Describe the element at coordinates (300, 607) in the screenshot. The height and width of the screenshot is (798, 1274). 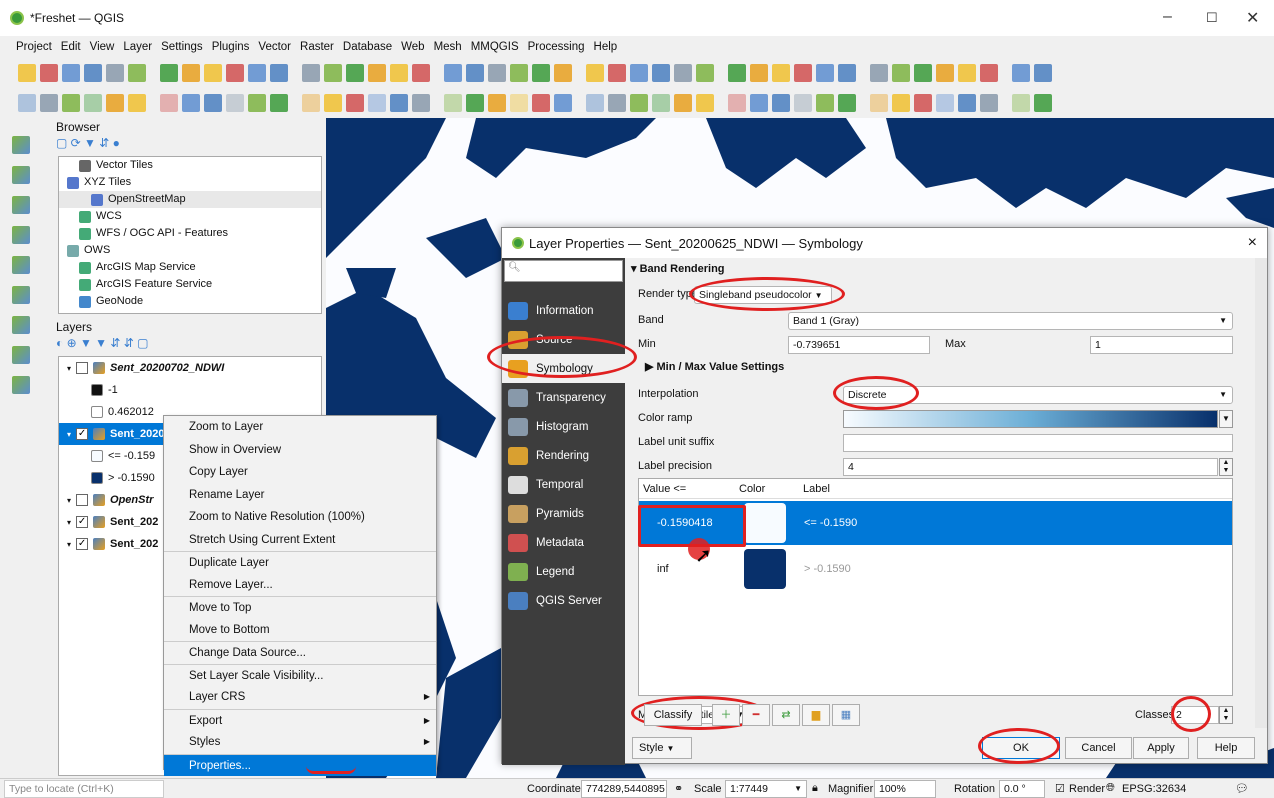
I see `context-menu-item: Move to Top` at that location.